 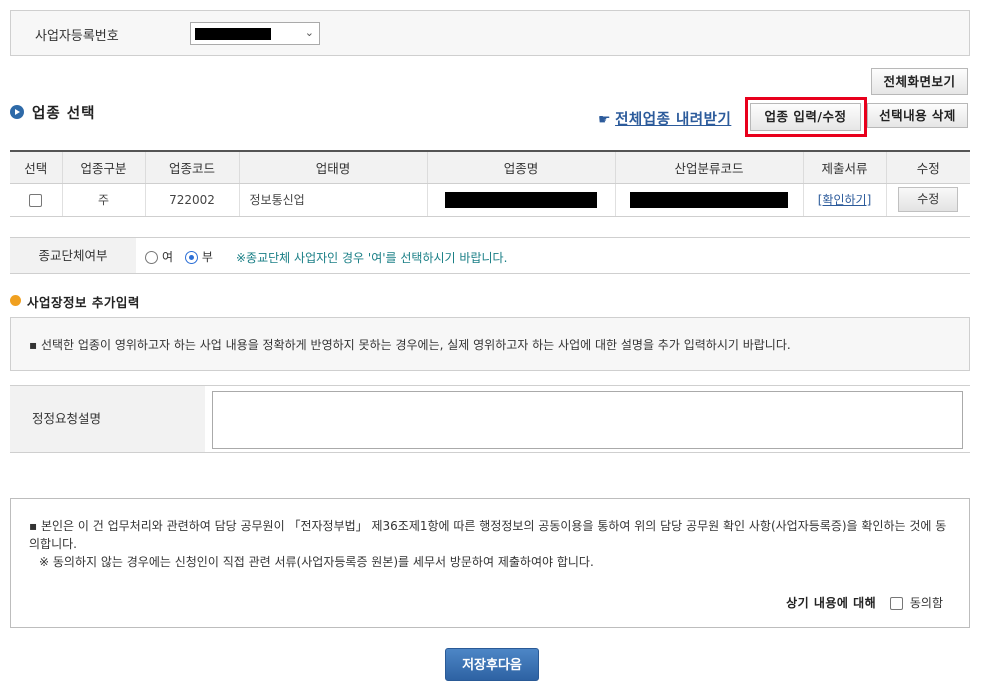 What do you see at coordinates (104, 200) in the screenshot?
I see `row-division: 주` at bounding box center [104, 200].